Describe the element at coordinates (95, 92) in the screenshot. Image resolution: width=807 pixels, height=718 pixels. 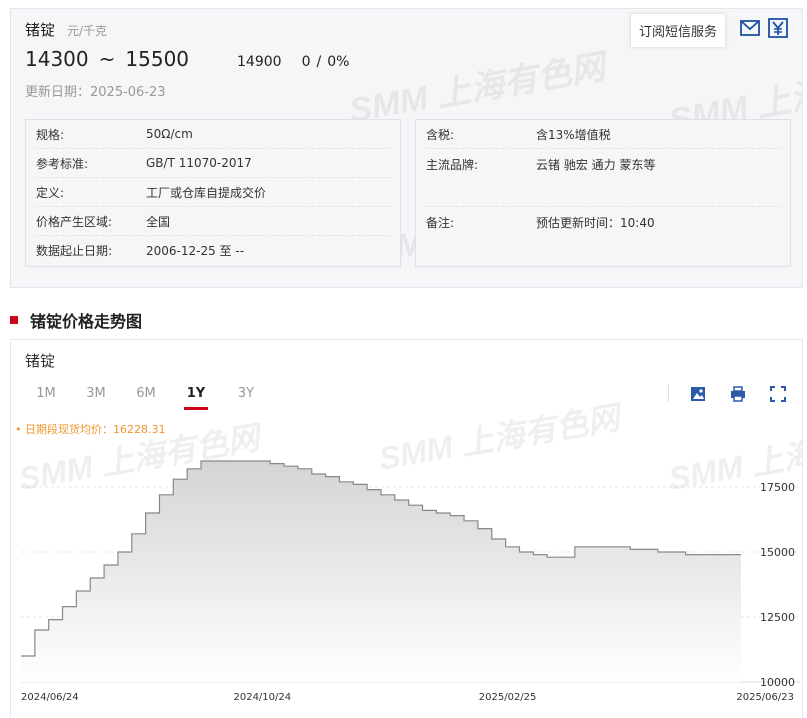
I see `update-date: 更新日期：2025-06-23` at that location.